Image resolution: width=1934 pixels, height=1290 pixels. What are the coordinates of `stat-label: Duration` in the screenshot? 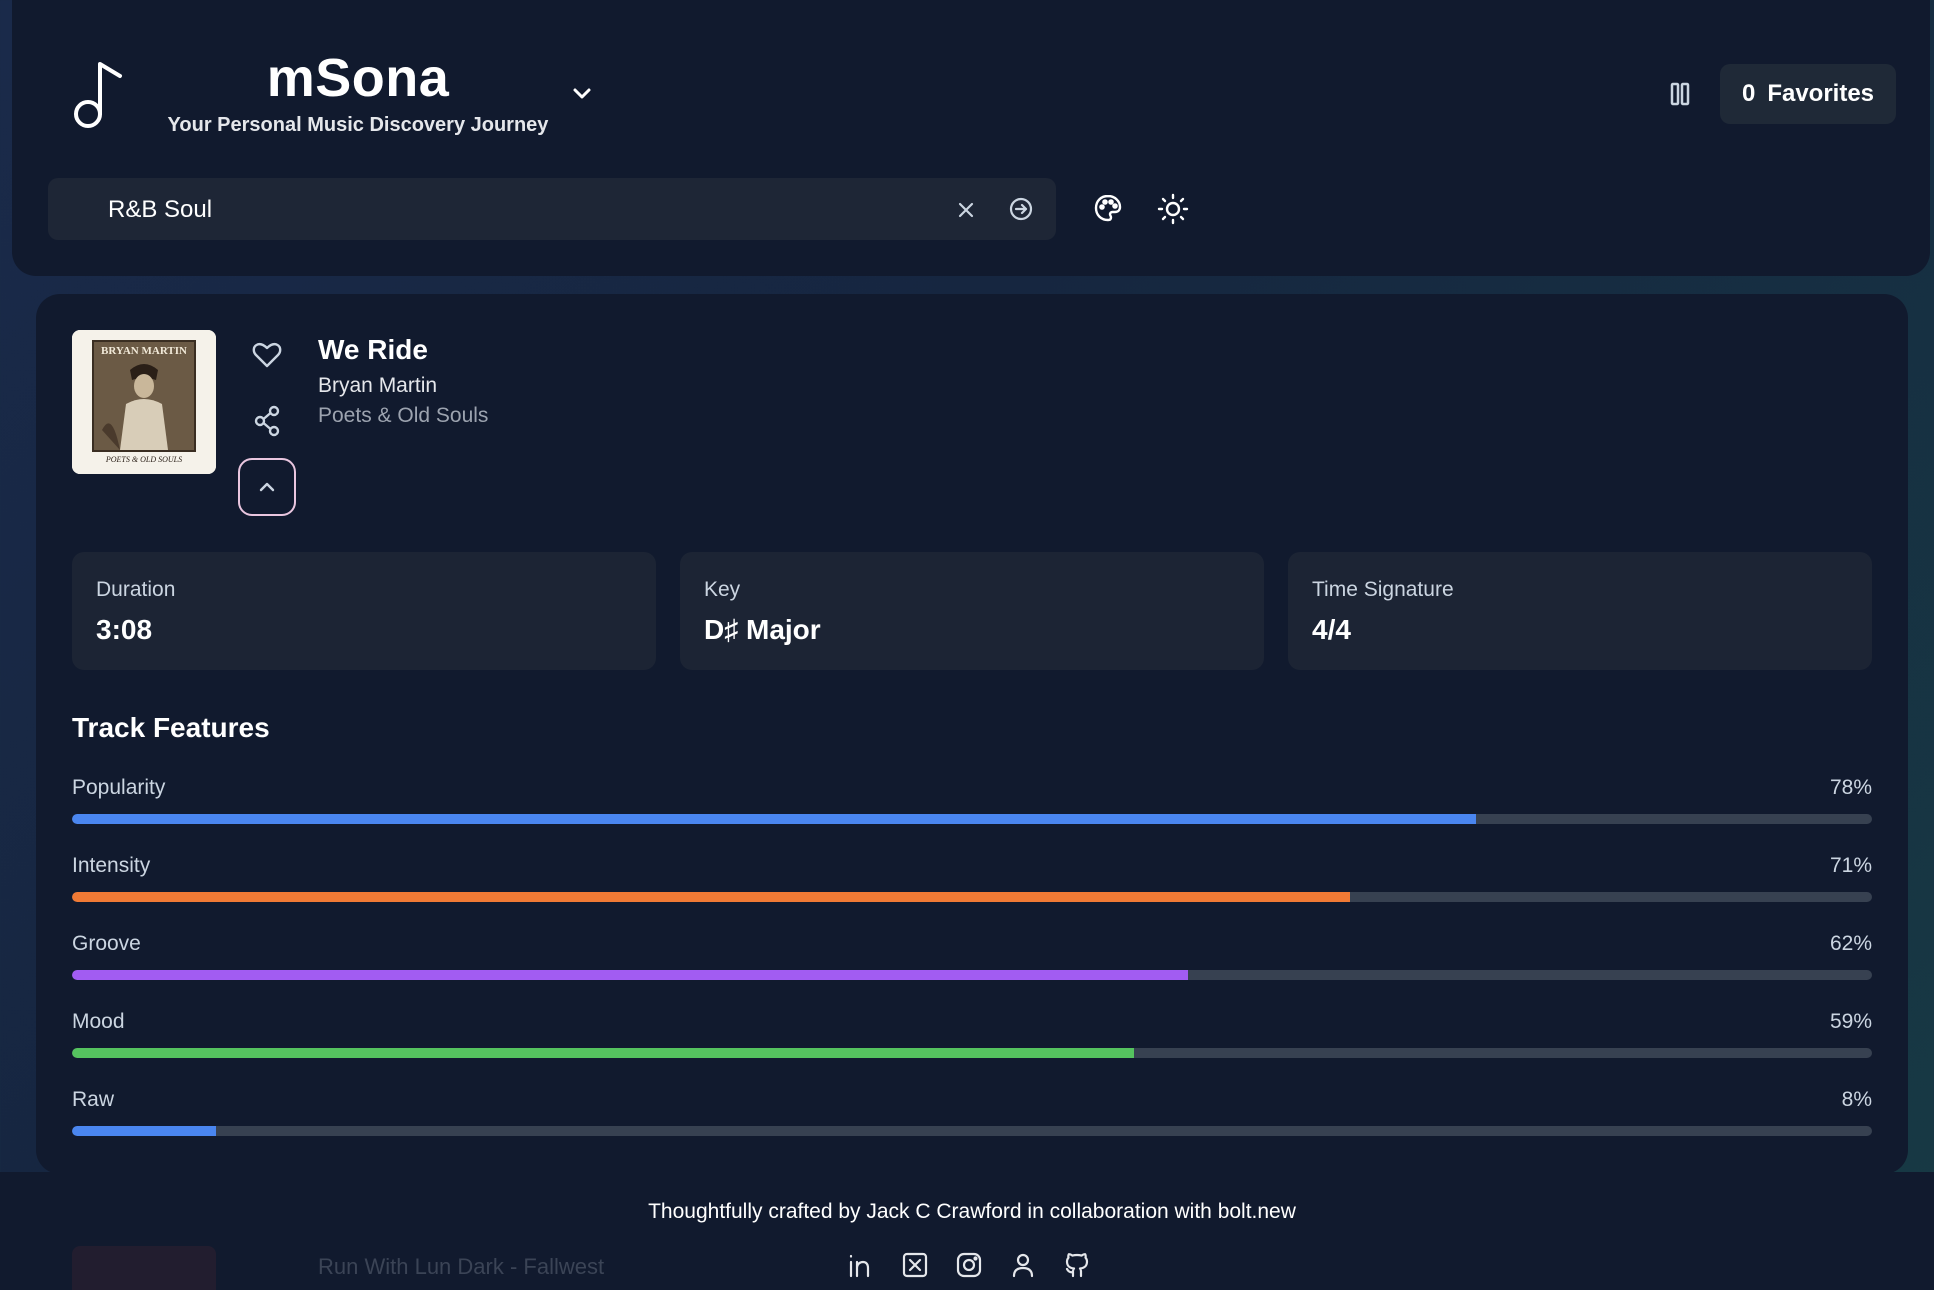 It's located at (136, 589).